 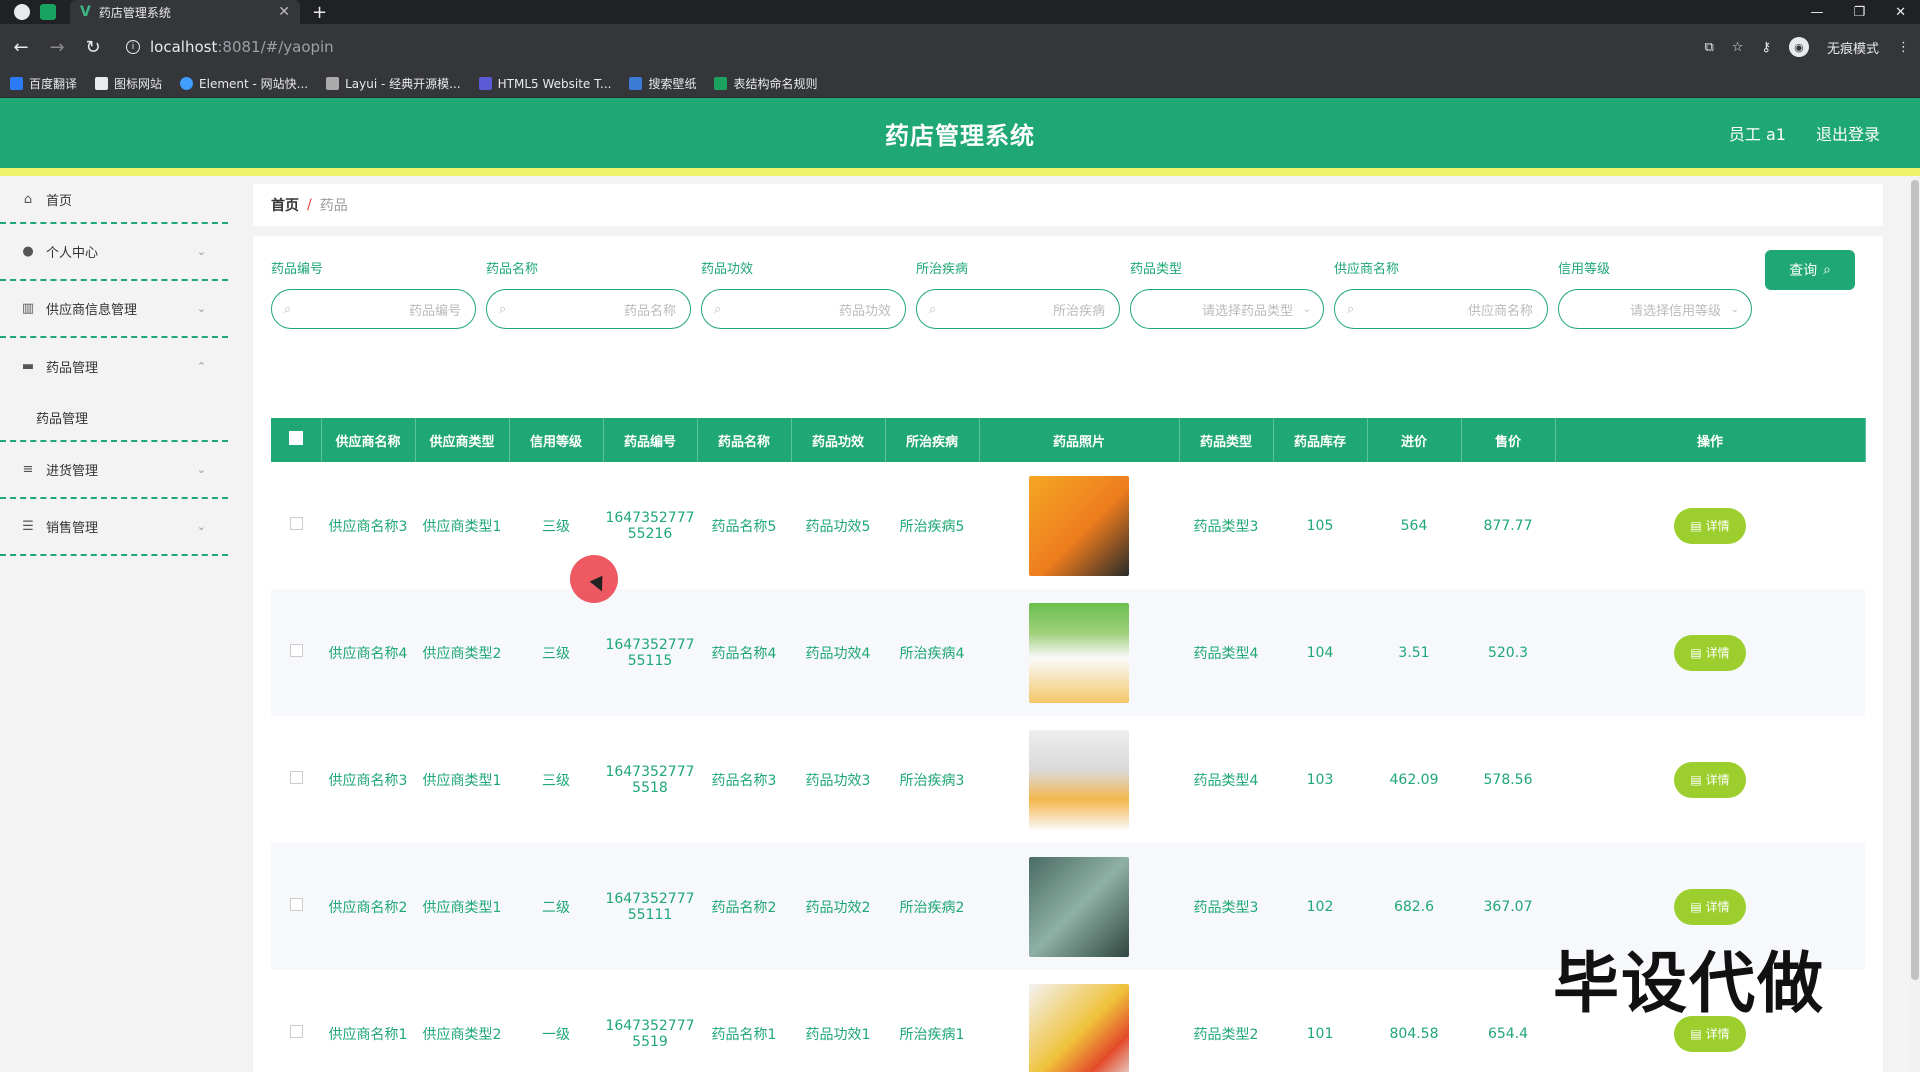 What do you see at coordinates (960, 172) in the screenshot?
I see `accent-strip` at bounding box center [960, 172].